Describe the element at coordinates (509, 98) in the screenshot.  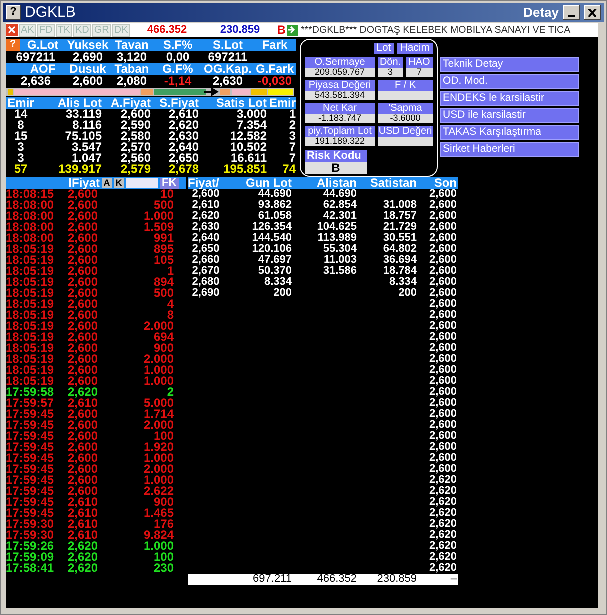
I see `action-button: ENDEKS le karsilastir` at that location.